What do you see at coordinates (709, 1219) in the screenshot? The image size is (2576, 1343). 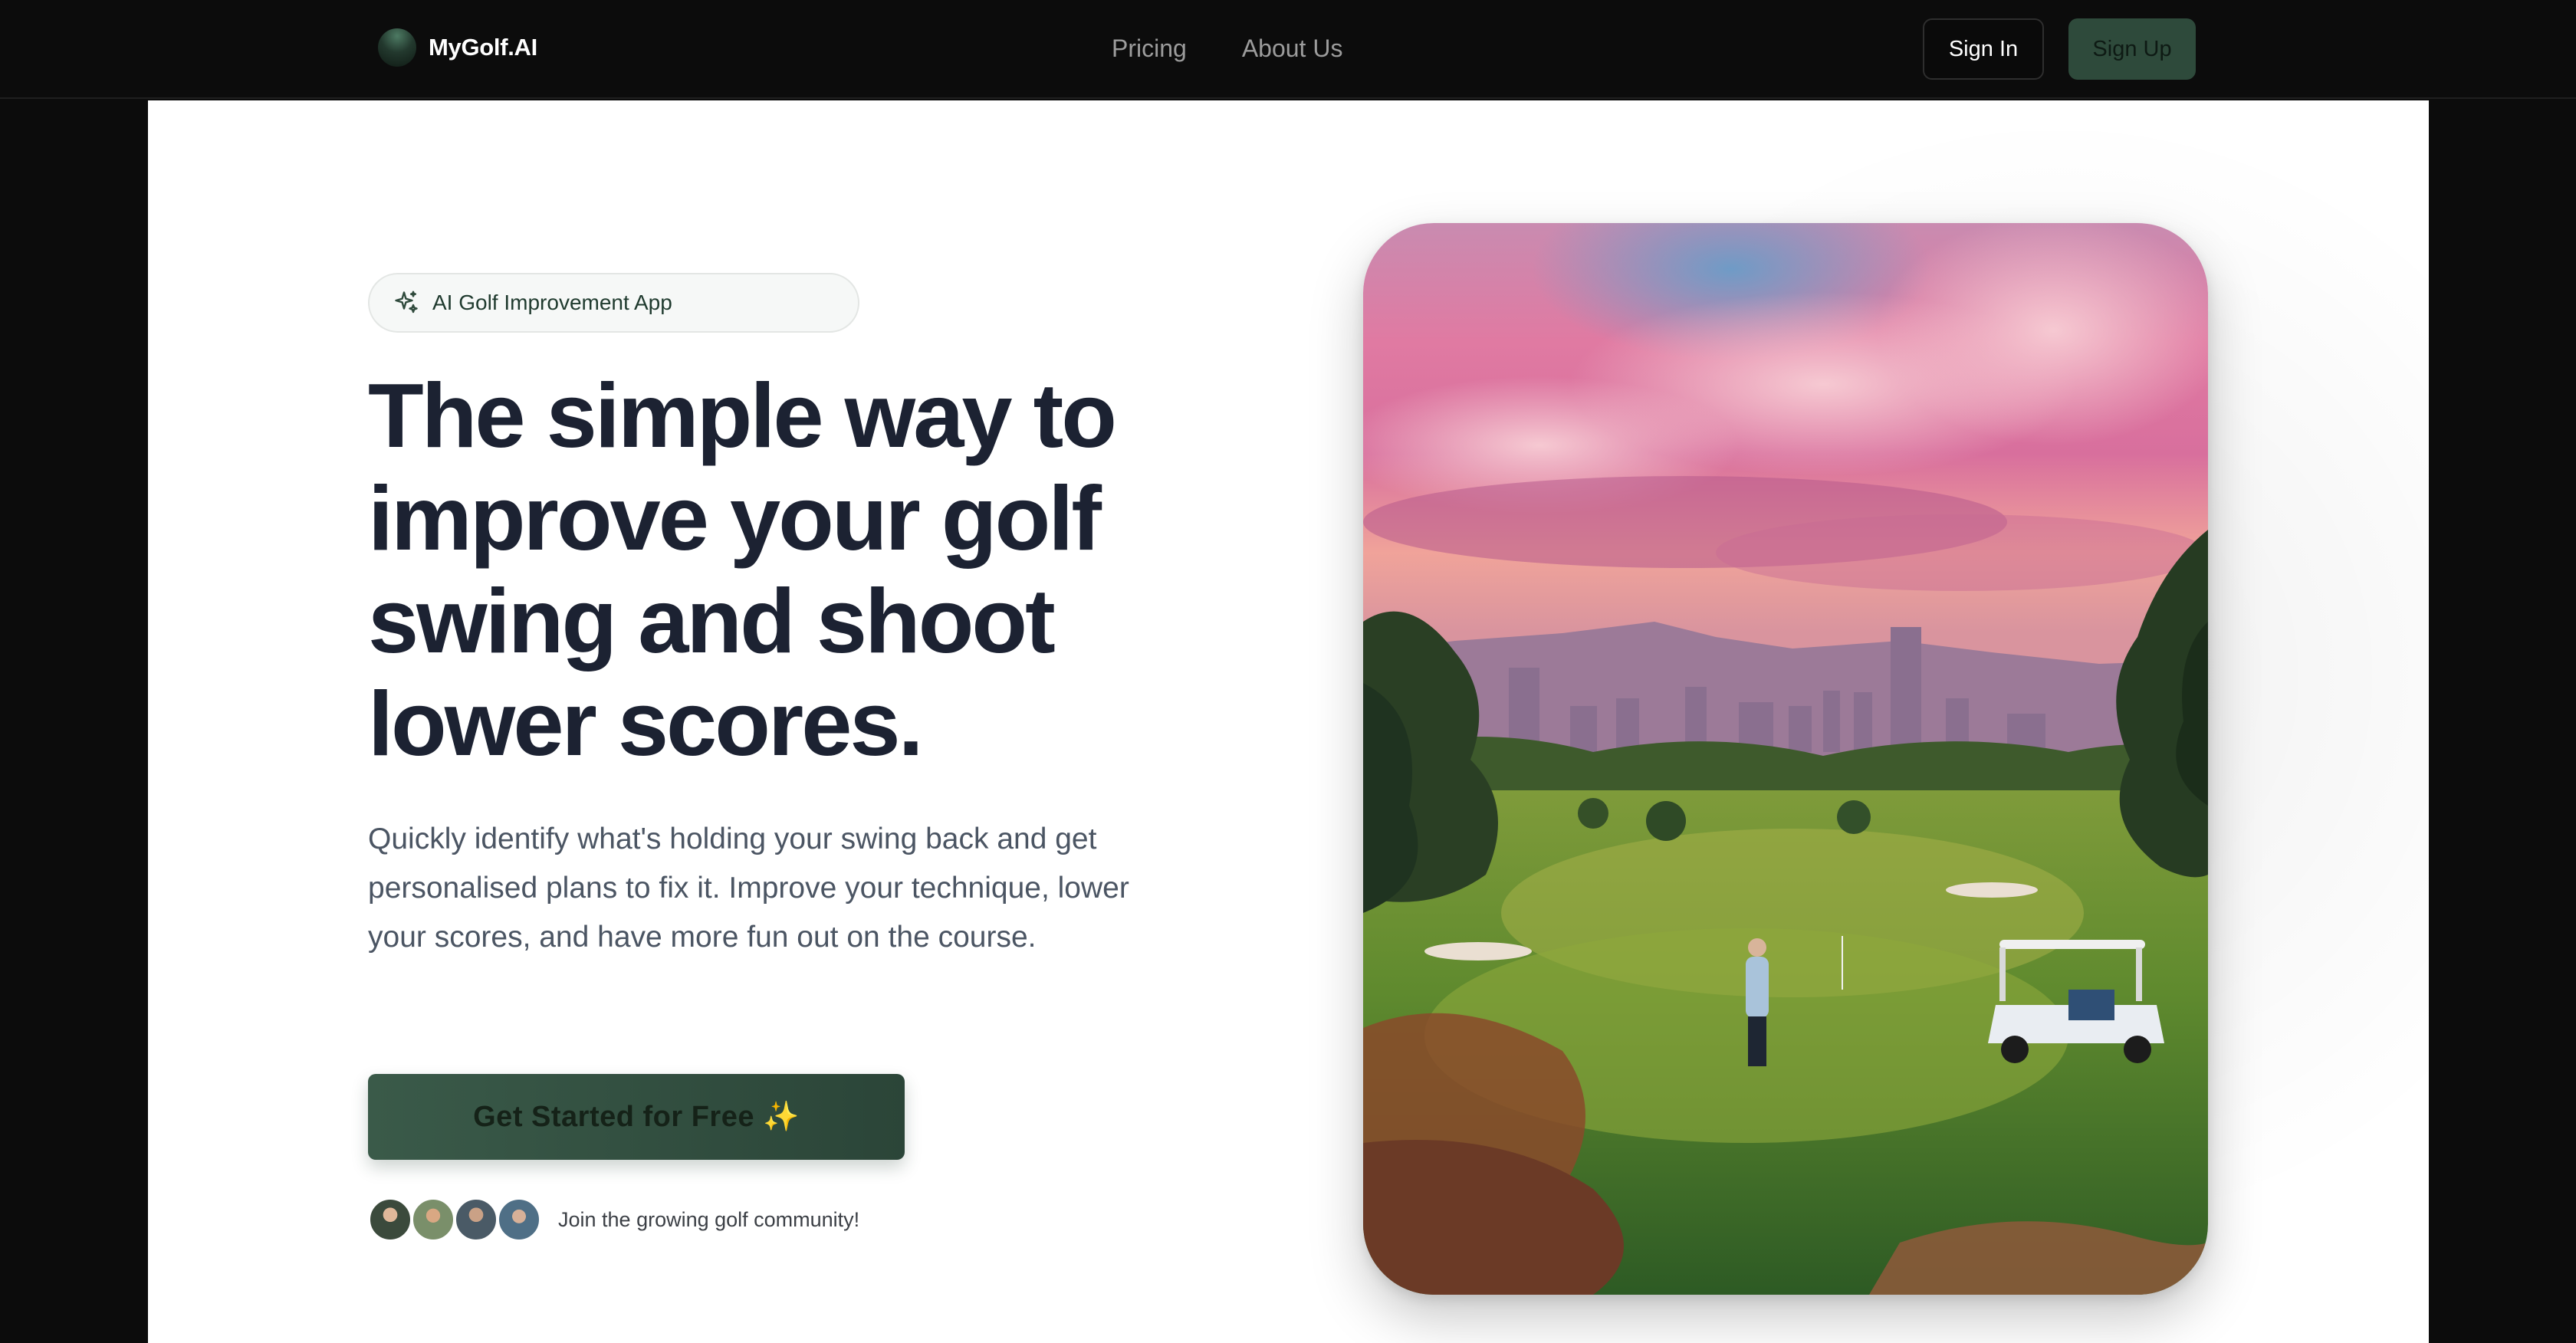 I see `community-label: Join the growing golf community!` at bounding box center [709, 1219].